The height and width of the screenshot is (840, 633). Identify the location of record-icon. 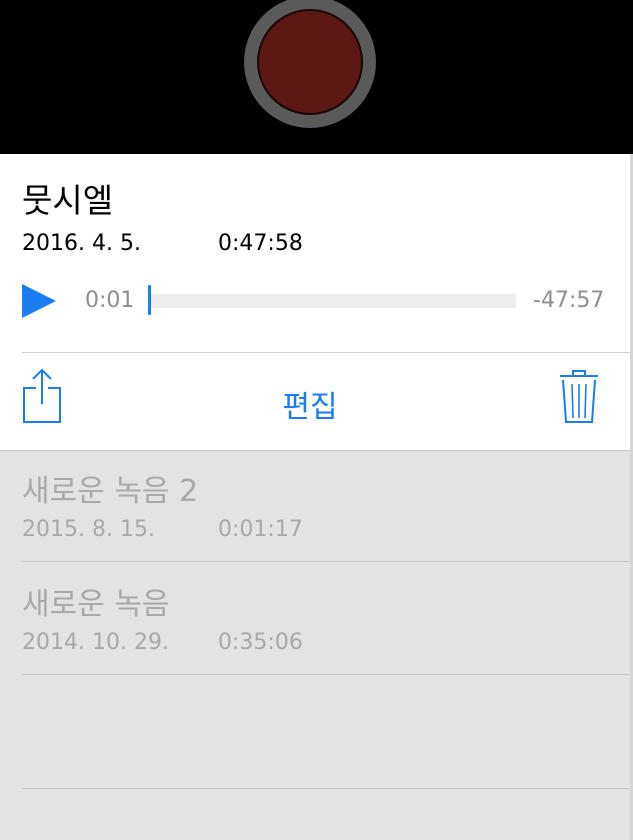
(310, 62).